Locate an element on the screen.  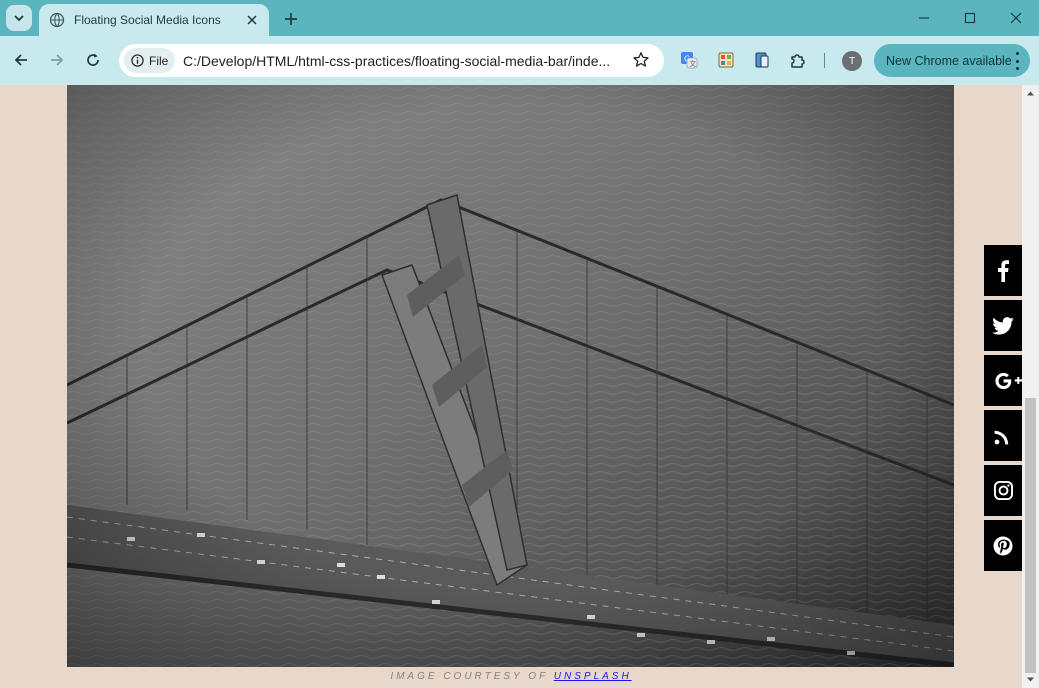
window-close-button is located at coordinates (1016, 18).